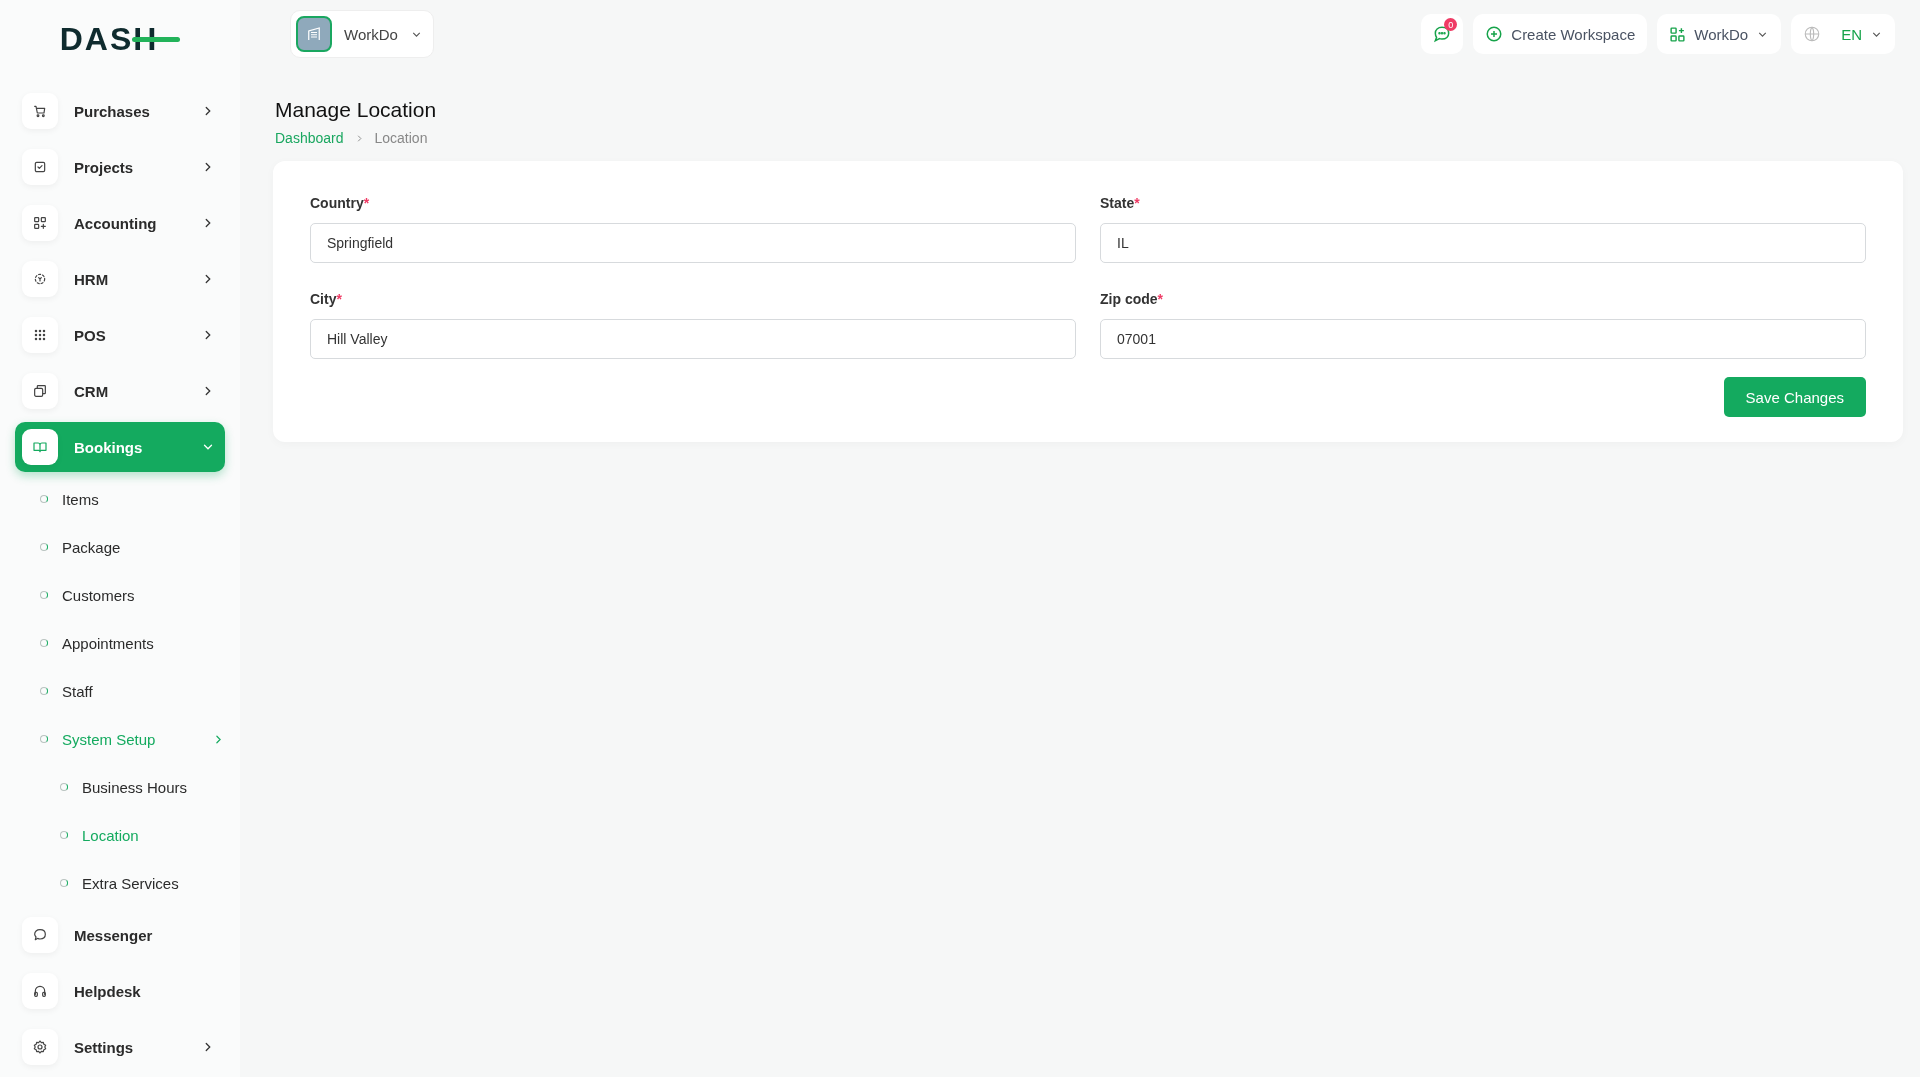  Describe the element at coordinates (40, 1047) in the screenshot. I see `gear-icon` at that location.